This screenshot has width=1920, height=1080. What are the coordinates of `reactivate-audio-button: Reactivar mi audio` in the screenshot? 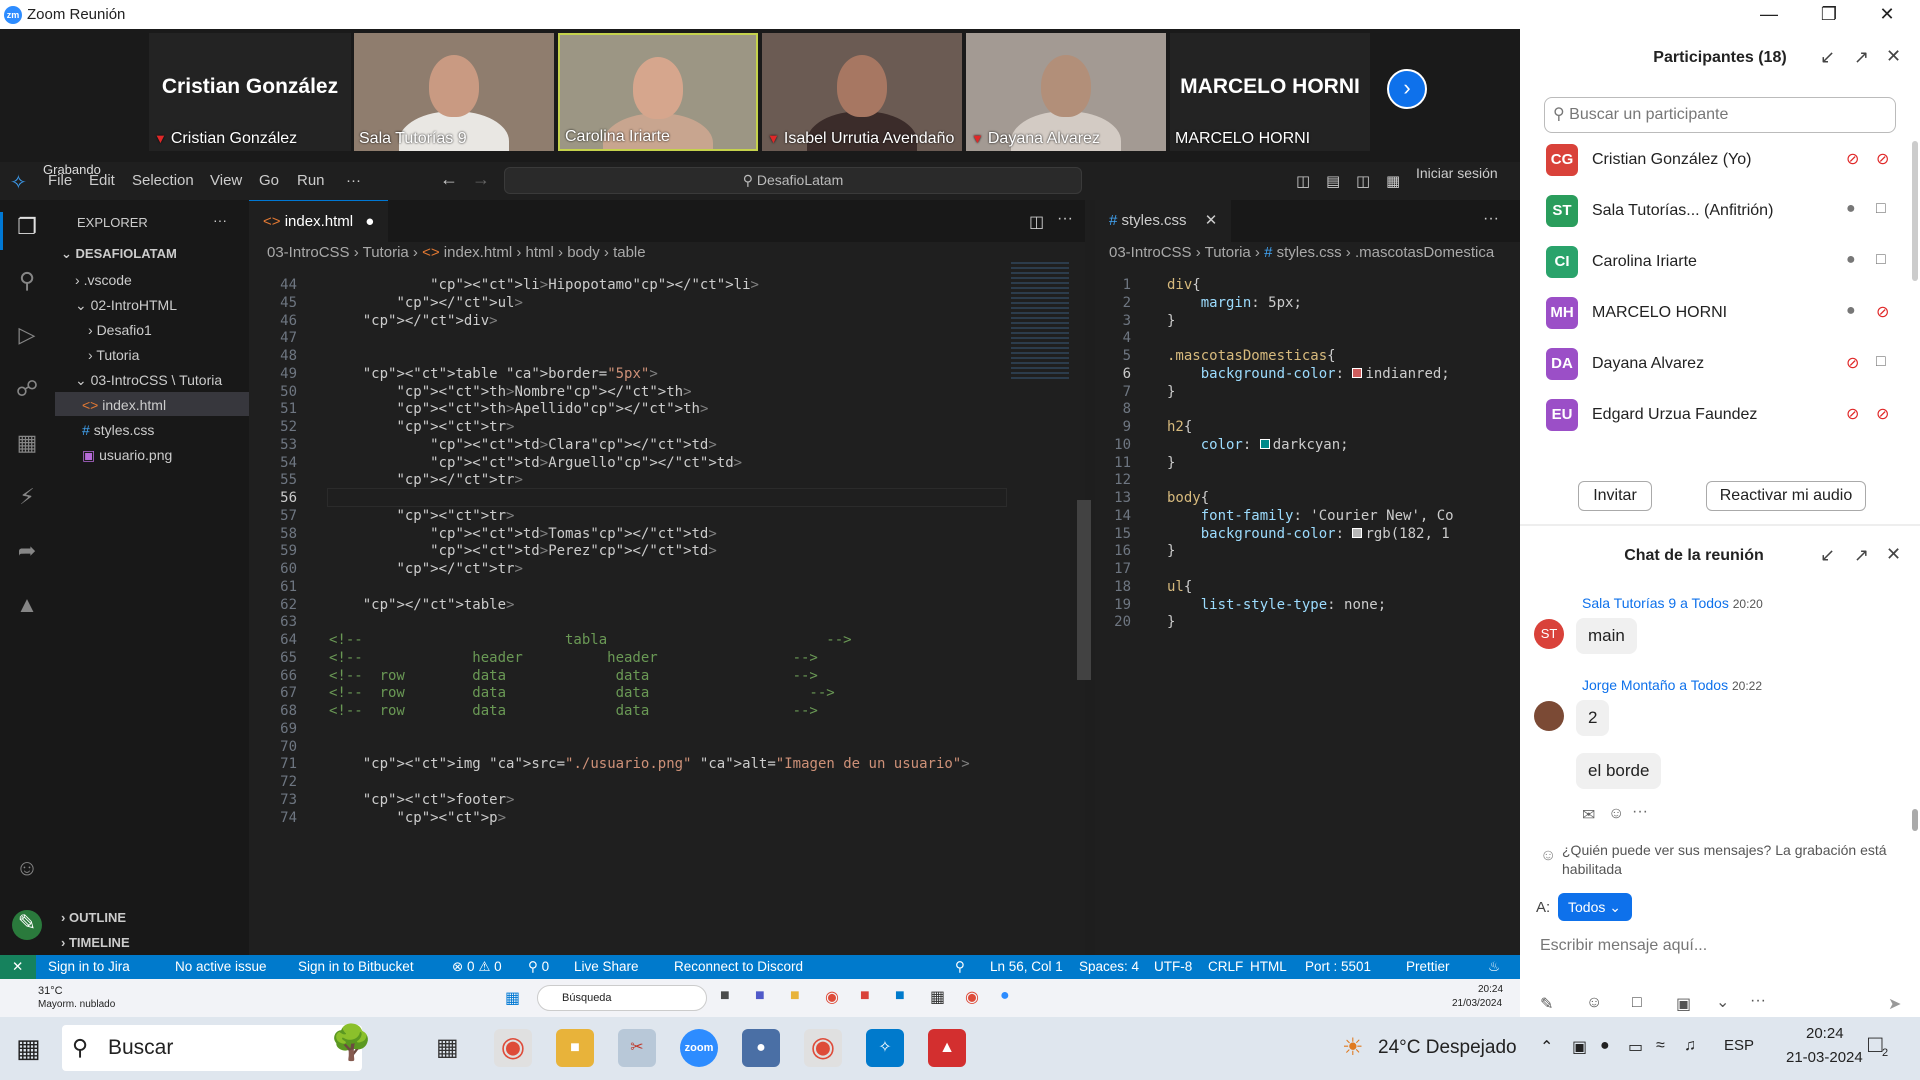 It's located at (1786, 496).